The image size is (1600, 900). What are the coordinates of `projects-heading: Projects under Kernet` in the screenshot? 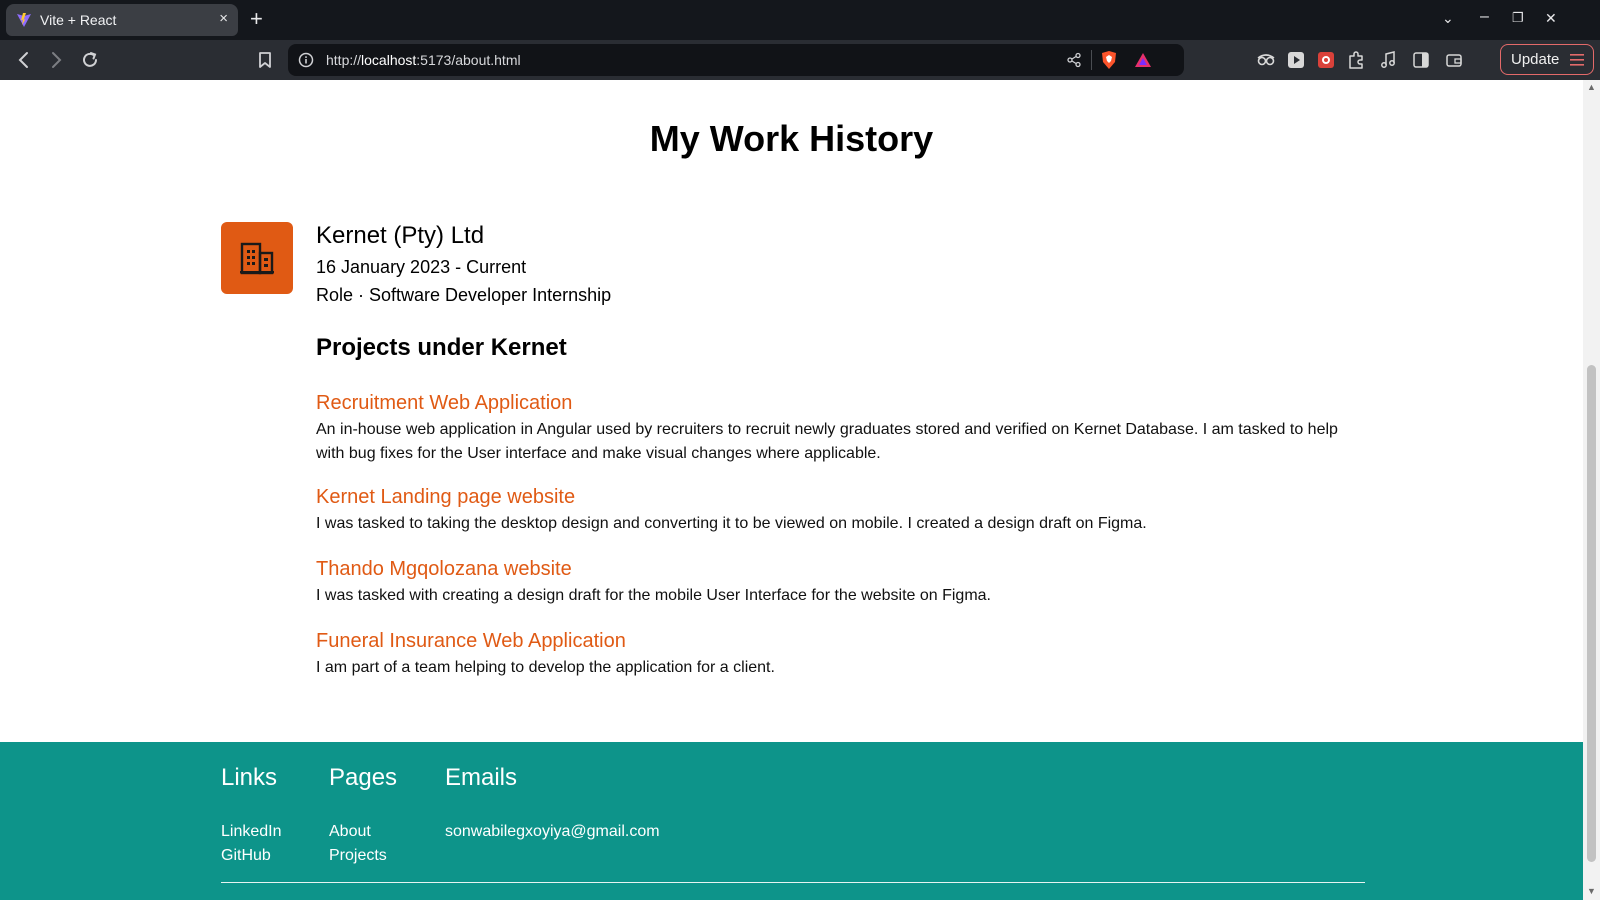 It's located at (441, 347).